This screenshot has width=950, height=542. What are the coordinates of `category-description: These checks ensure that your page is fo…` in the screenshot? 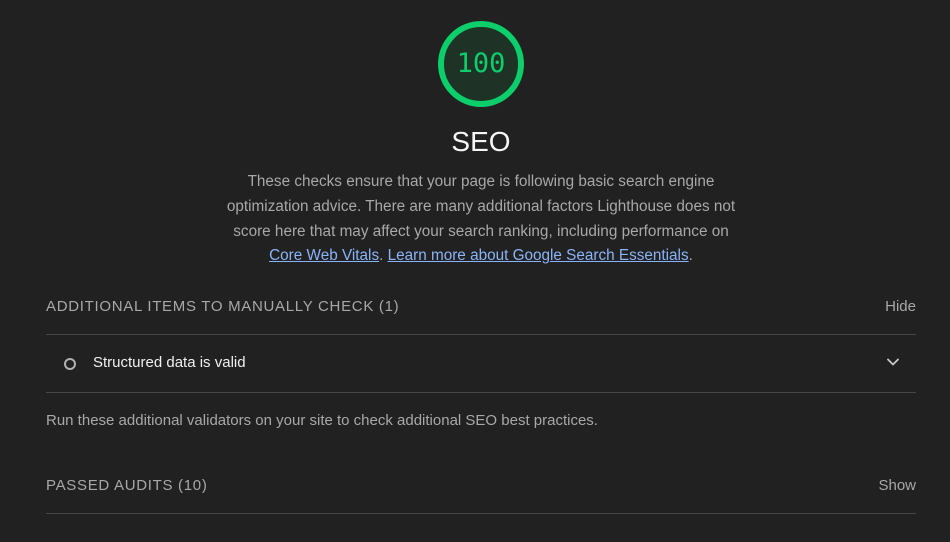 It's located at (481, 219).